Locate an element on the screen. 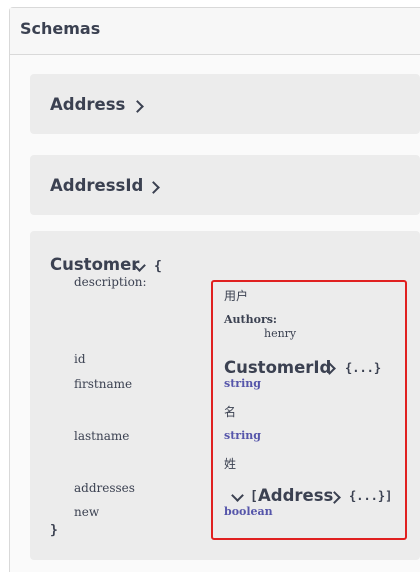 The image size is (420, 572). prop-new: new is located at coordinates (87, 512).